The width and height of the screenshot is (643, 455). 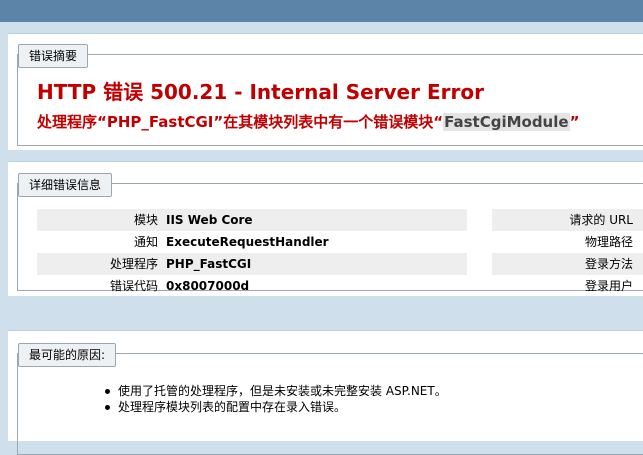 I want to click on summary-legend: 错误摘要, so click(x=53, y=56).